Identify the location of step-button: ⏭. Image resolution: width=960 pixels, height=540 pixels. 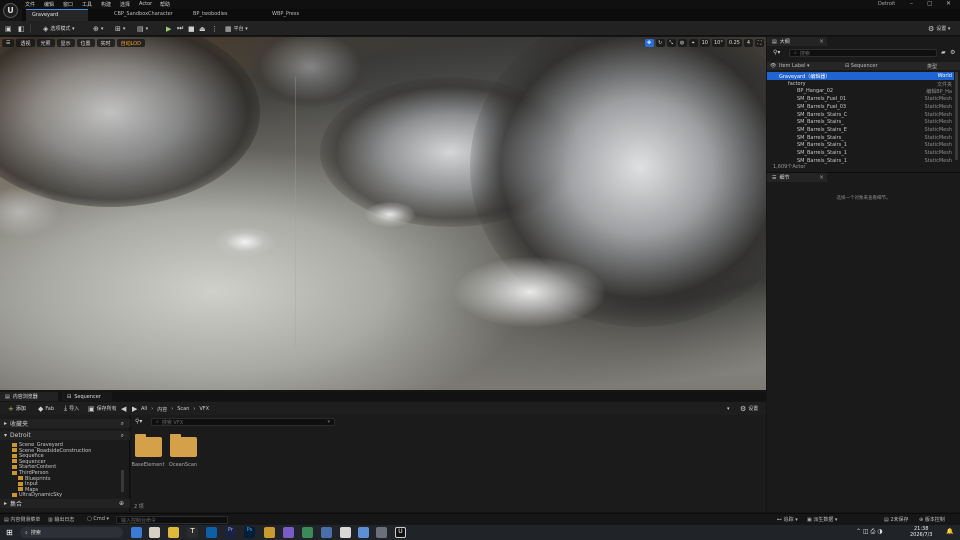
(181, 28).